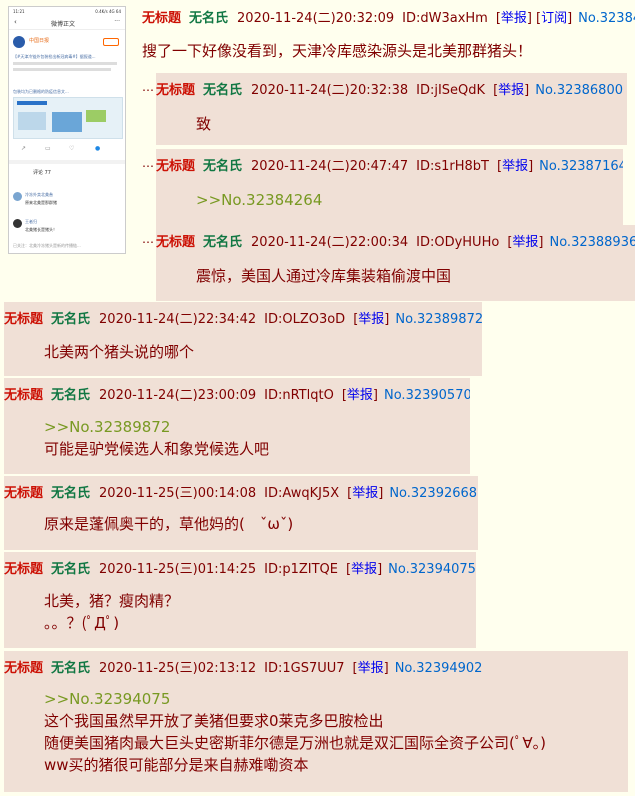  Describe the element at coordinates (337, 51) in the screenshot. I see `op-text: 搜了一下好像没看到，天津冷库感染源头是北美那群猪头！` at that location.